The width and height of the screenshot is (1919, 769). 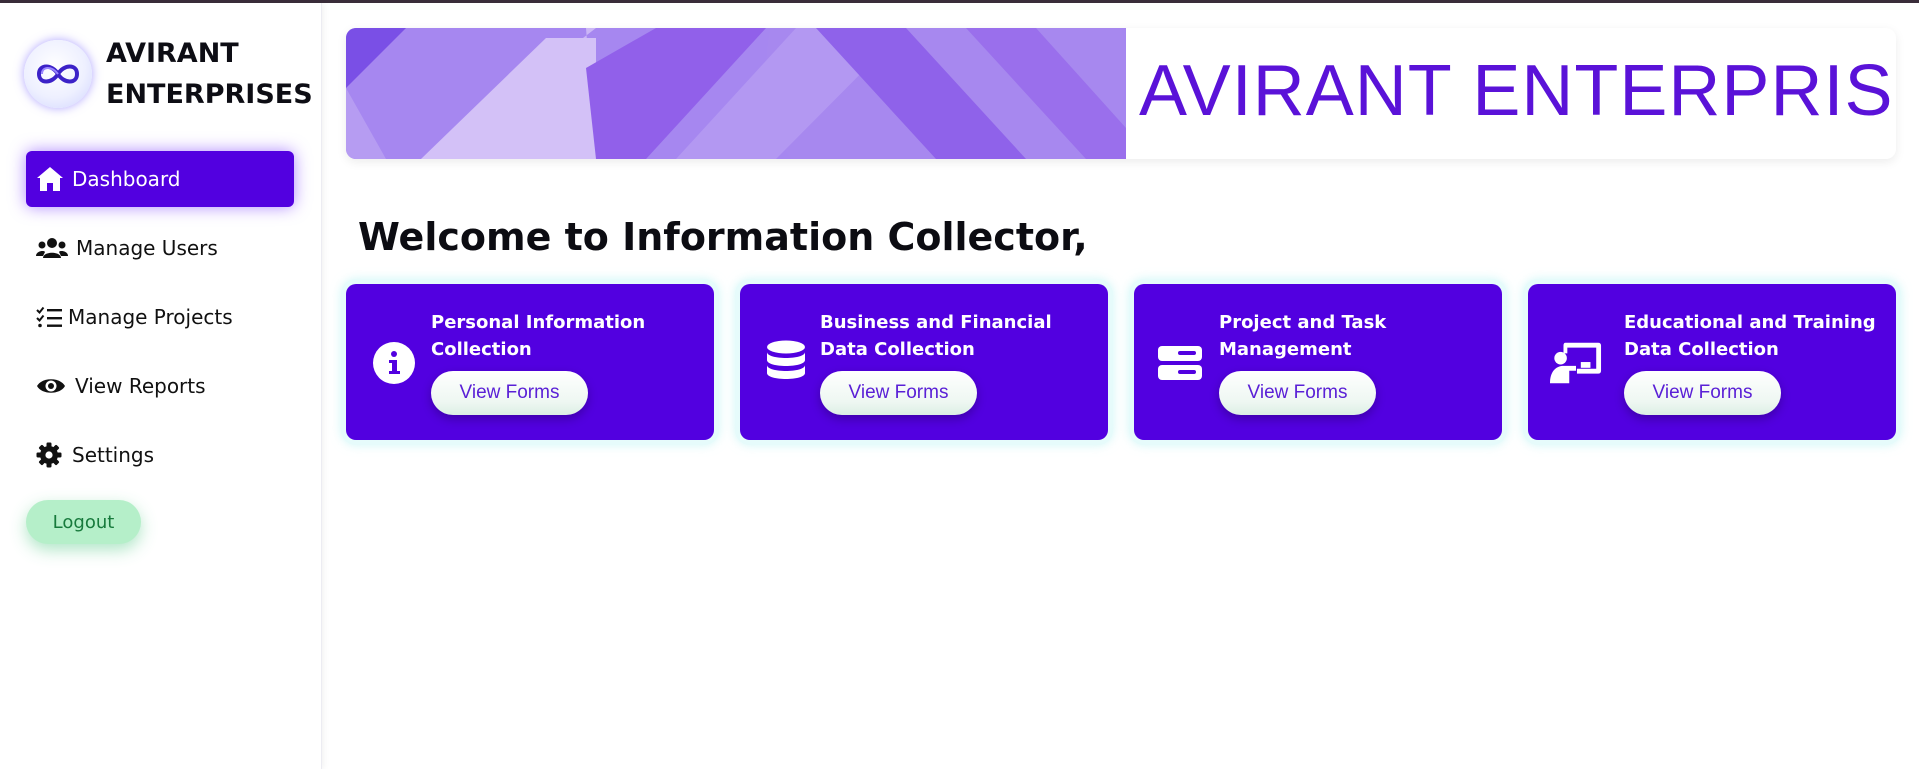 I want to click on info-icon, so click(x=394, y=363).